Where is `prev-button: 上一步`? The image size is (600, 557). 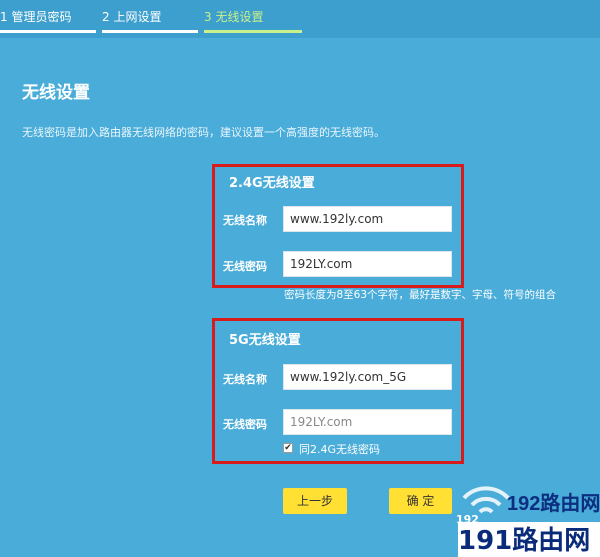 prev-button: 上一步 is located at coordinates (315, 501).